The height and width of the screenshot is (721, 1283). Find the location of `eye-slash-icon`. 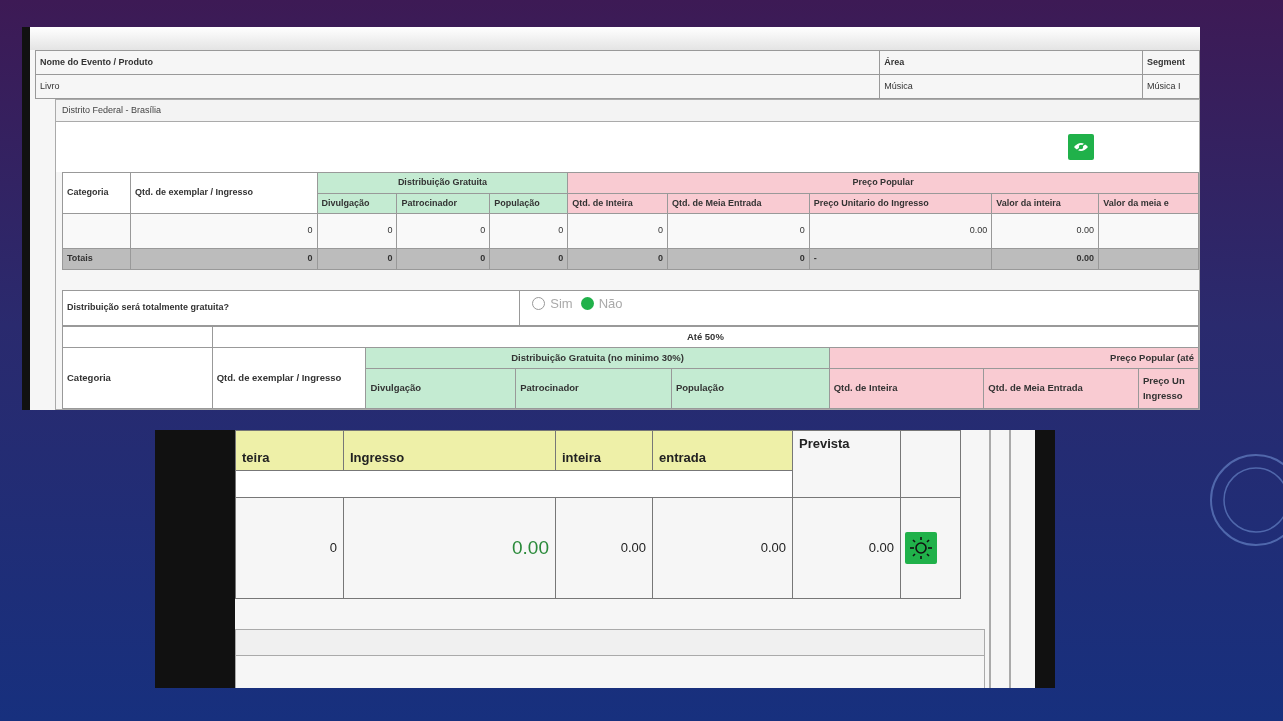

eye-slash-icon is located at coordinates (1081, 147).